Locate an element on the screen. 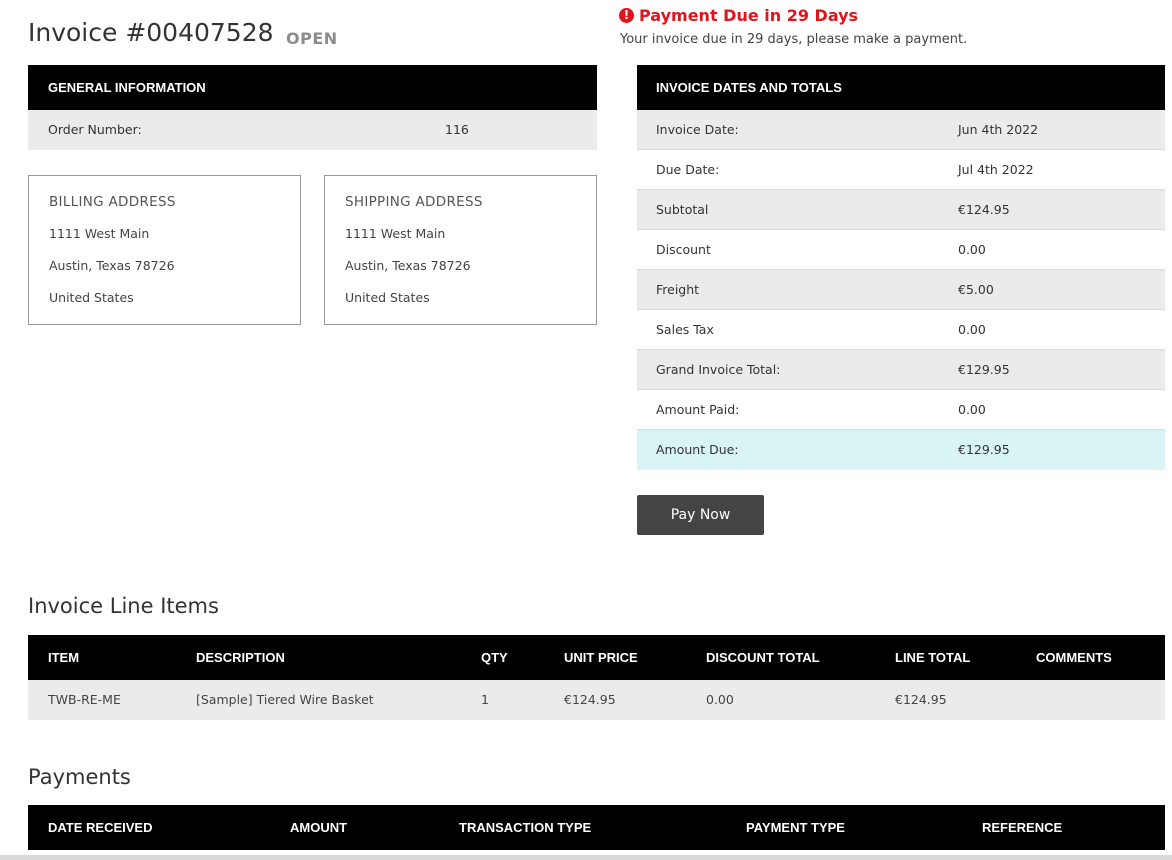 Image resolution: width=1172 pixels, height=860 pixels. sales-tax-row: Sales Tax 0.00 is located at coordinates (901, 330).